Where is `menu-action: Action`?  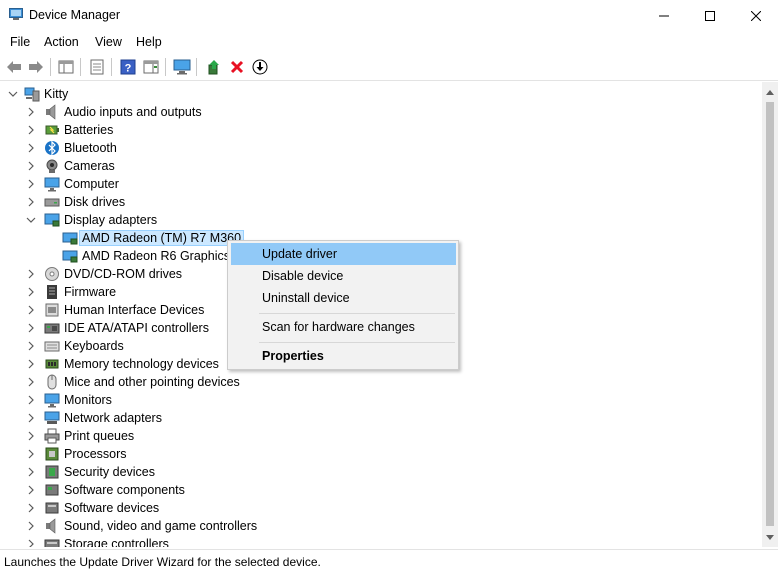 menu-action: Action is located at coordinates (61, 42).